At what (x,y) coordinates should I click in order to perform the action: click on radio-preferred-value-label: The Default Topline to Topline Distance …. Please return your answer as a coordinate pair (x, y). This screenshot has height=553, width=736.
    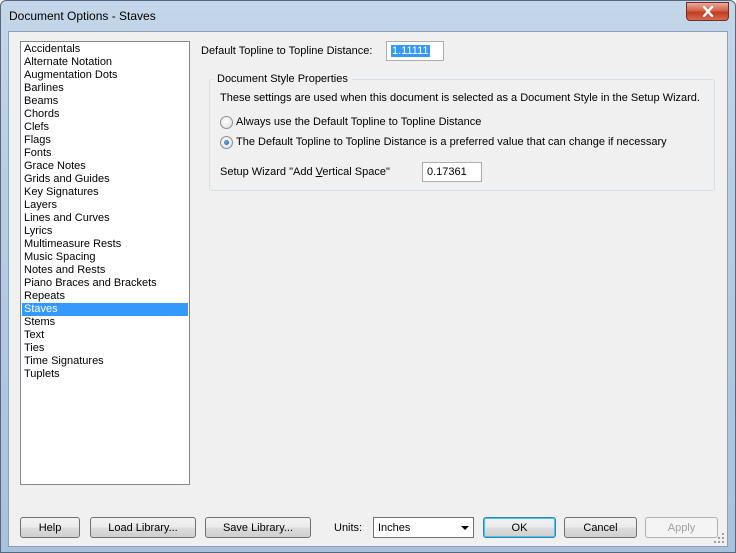
    Looking at the image, I should click on (451, 142).